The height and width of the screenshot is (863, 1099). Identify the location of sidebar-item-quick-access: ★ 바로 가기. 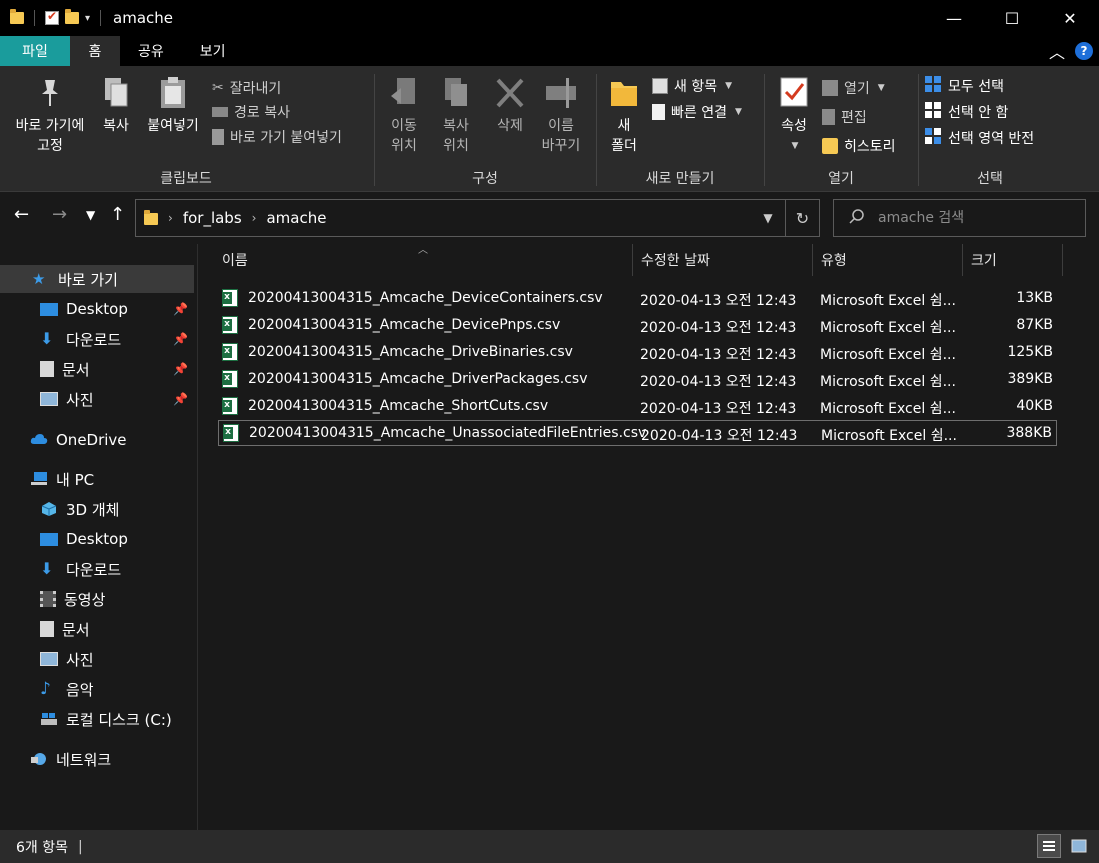
(97, 279).